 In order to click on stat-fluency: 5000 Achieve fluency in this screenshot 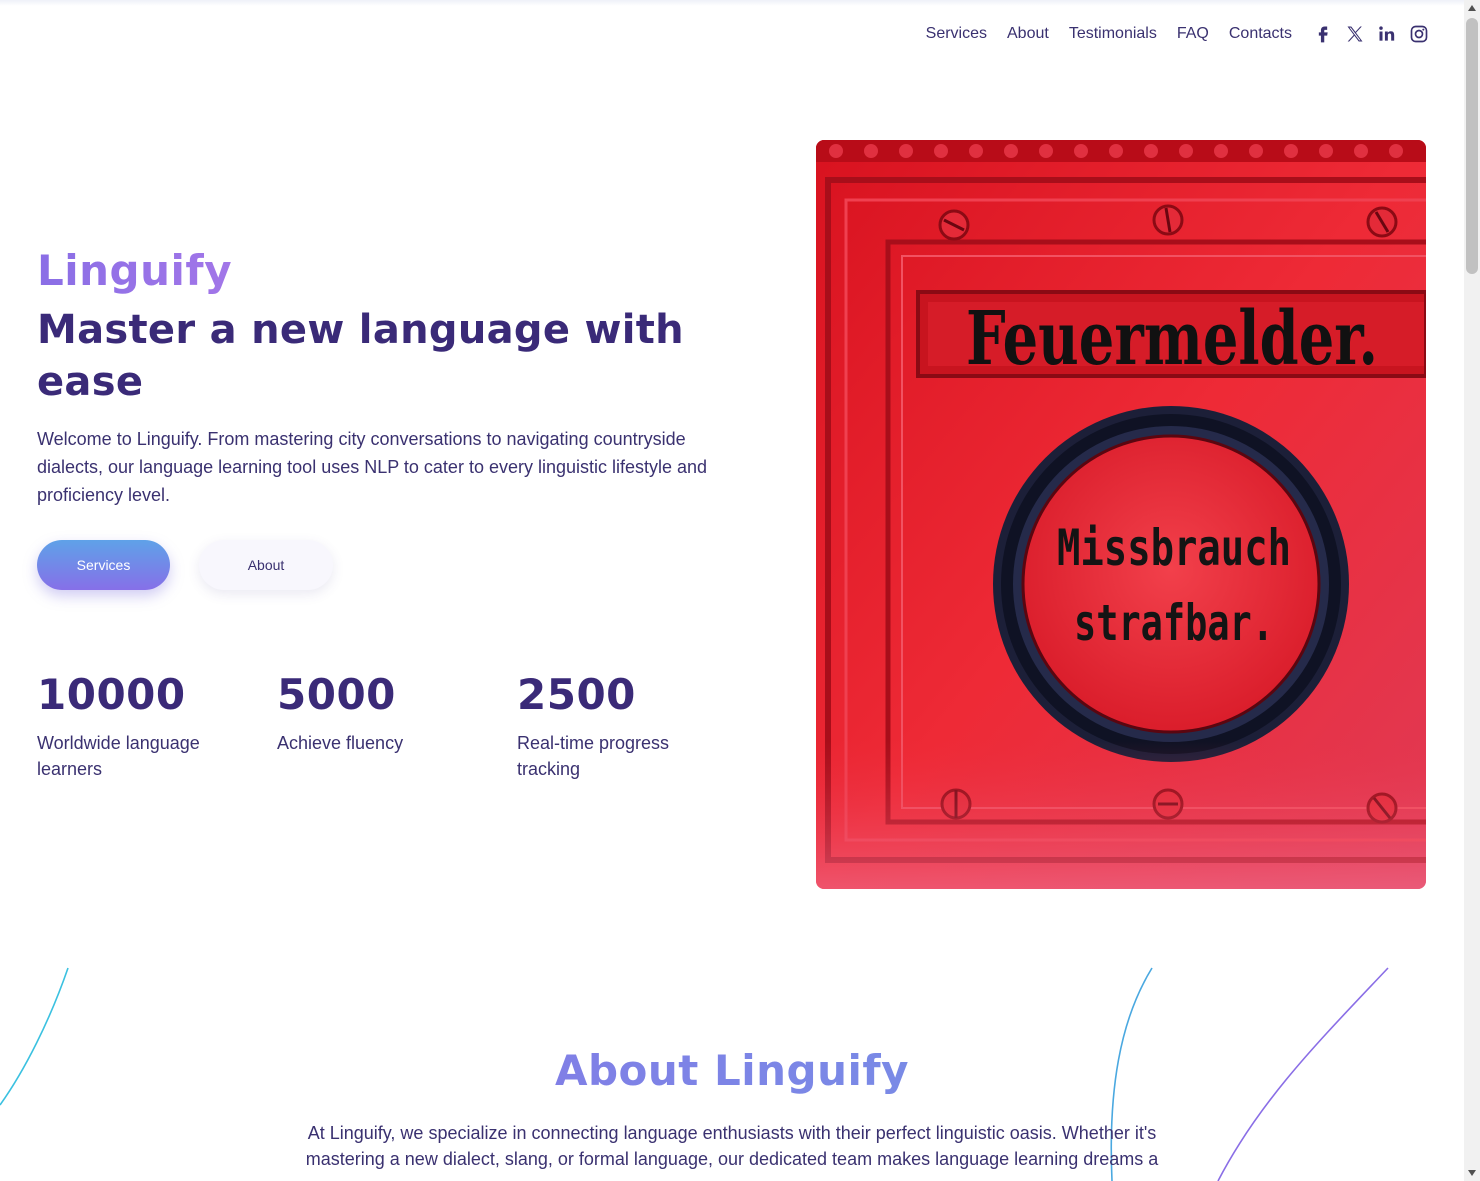, I will do `click(382, 712)`.